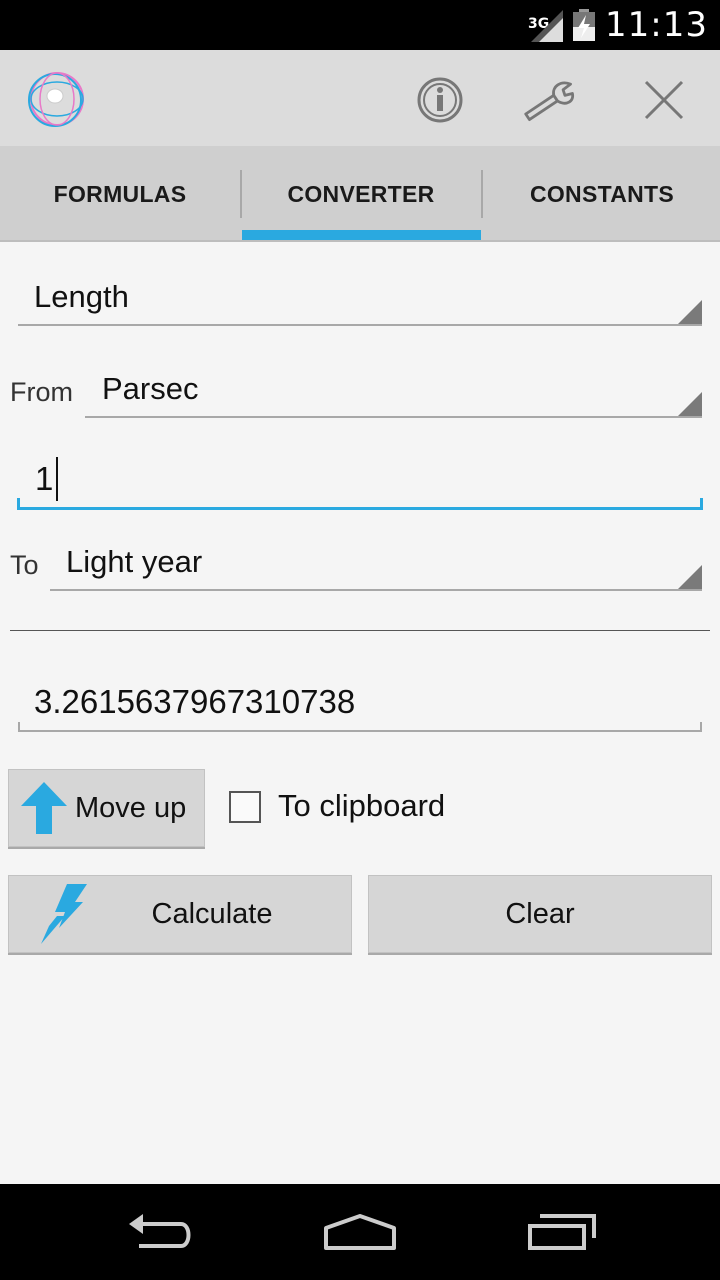 This screenshot has height=1280, width=720. Describe the element at coordinates (57, 478) in the screenshot. I see `text-cursor` at that location.